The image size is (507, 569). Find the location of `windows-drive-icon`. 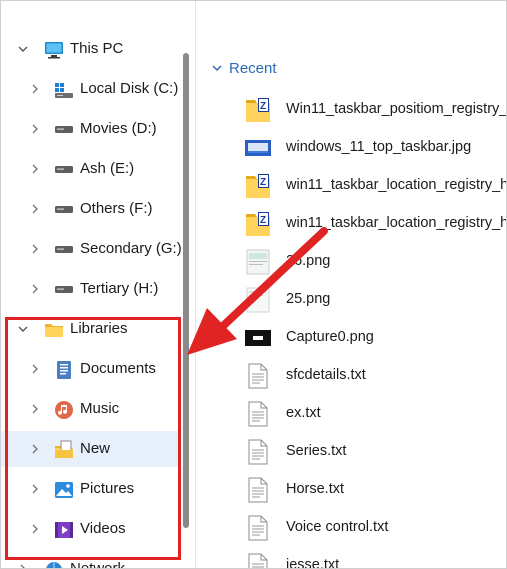

windows-drive-icon is located at coordinates (64, 90).